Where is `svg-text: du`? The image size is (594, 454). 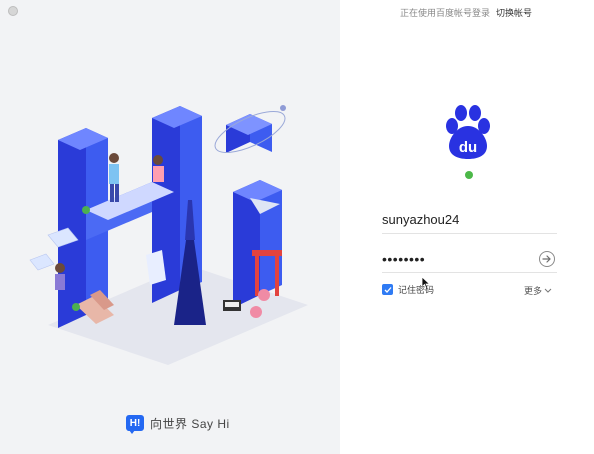 svg-text: du is located at coordinates (468, 147).